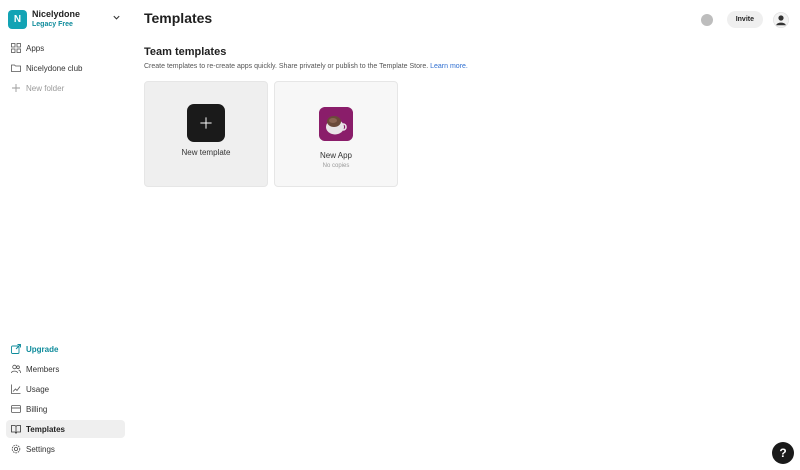  I want to click on header-actions: Invite, so click(744, 19).